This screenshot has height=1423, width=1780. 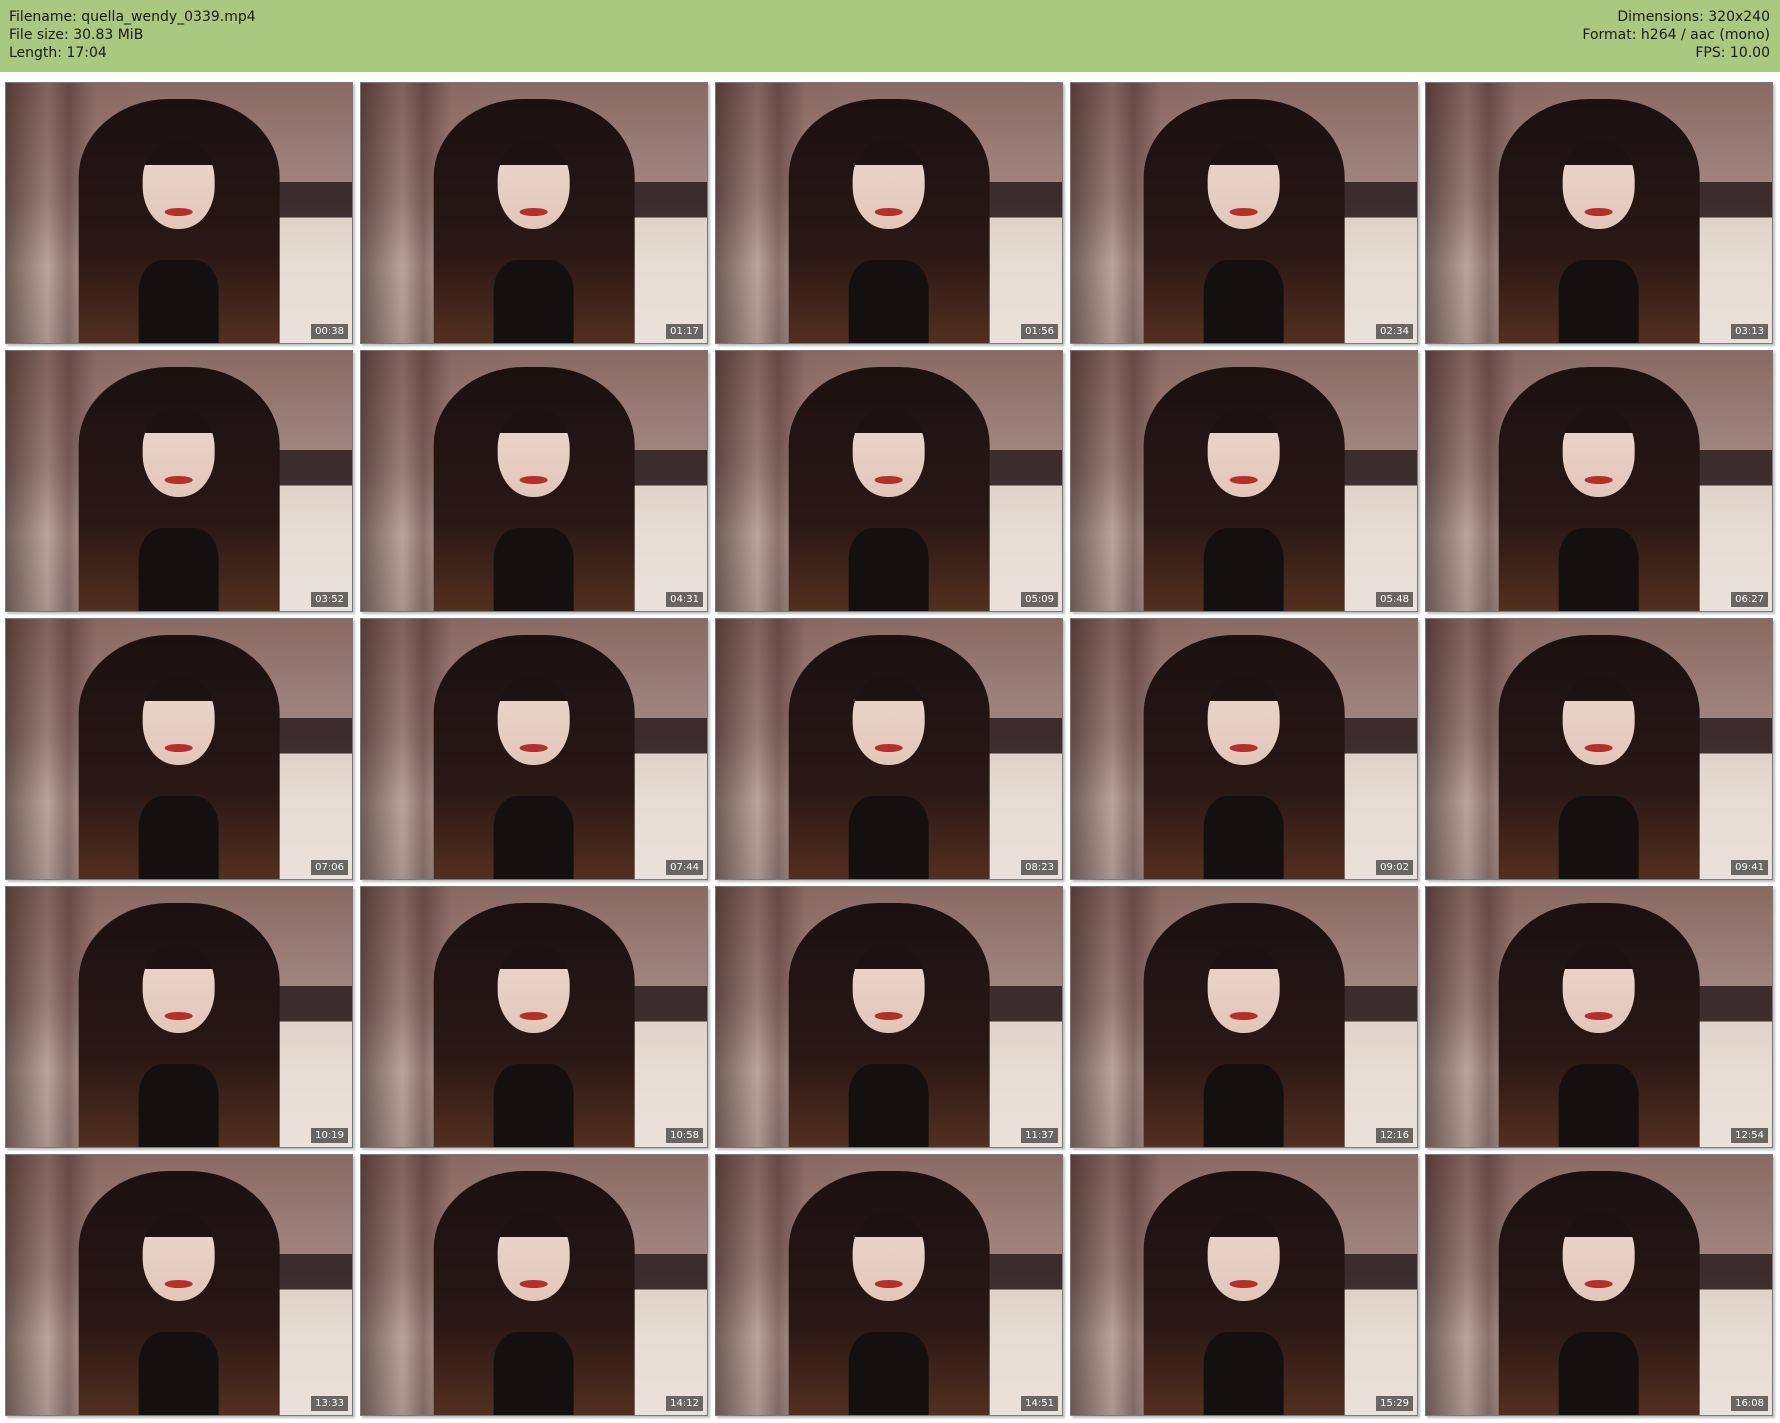 I want to click on thumbnail: 09:02, so click(x=1244, y=749).